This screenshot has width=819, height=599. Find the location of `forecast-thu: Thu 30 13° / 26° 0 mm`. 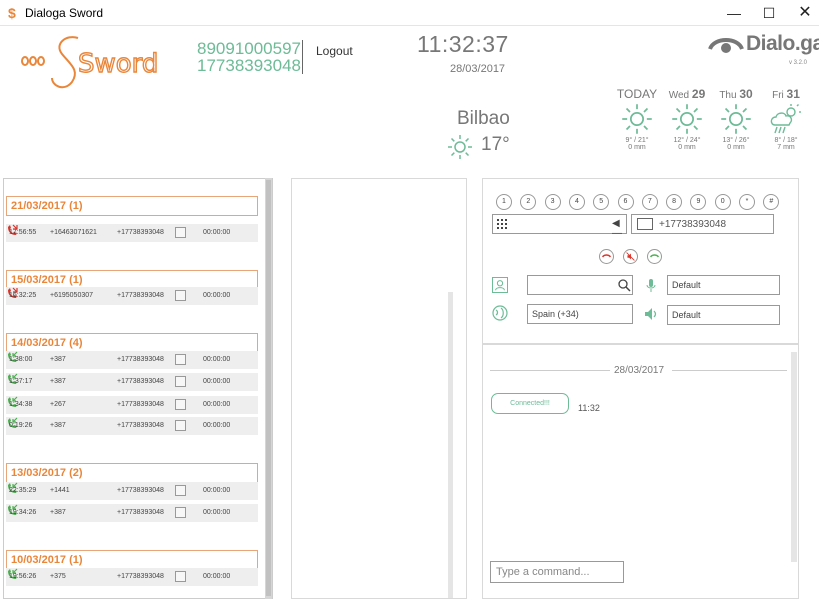

forecast-thu: Thu 30 13° / 26° 0 mm is located at coordinates (736, 119).